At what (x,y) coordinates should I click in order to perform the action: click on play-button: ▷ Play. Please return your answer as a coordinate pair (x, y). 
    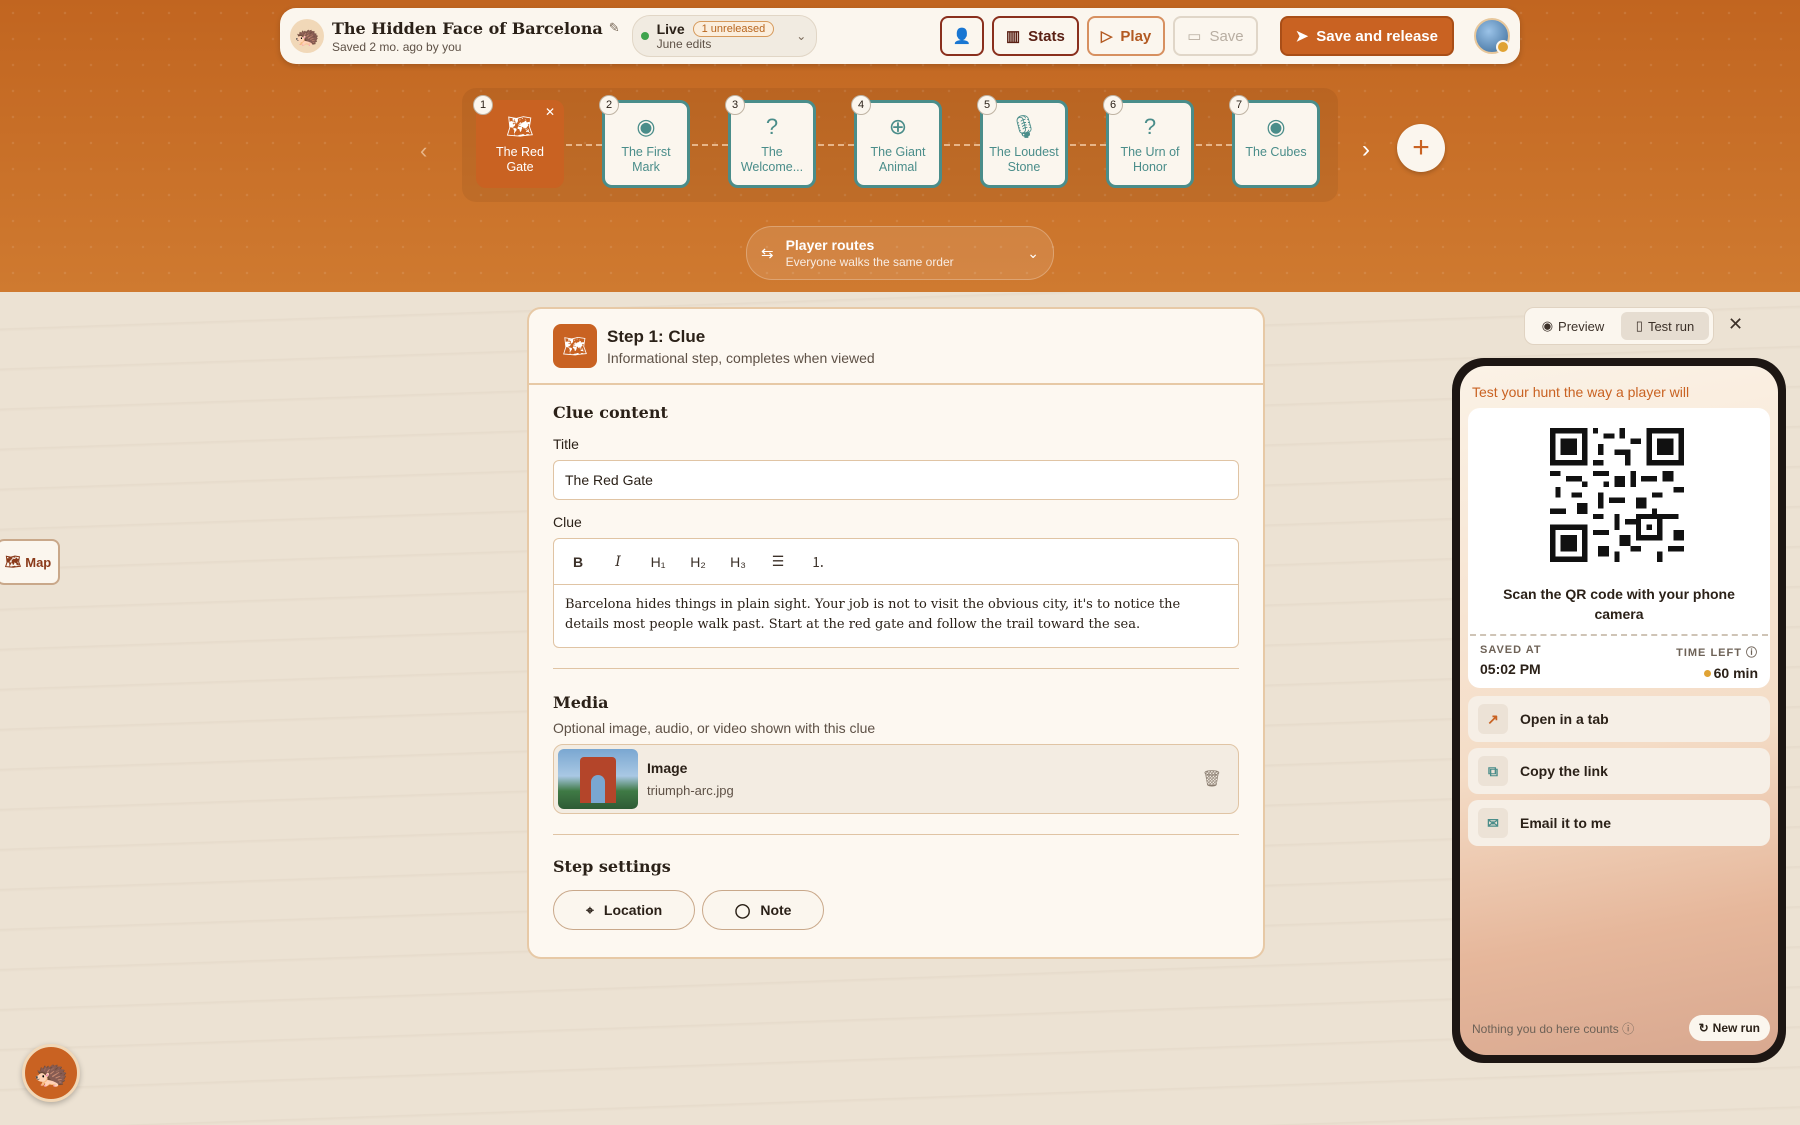
    Looking at the image, I should click on (1126, 36).